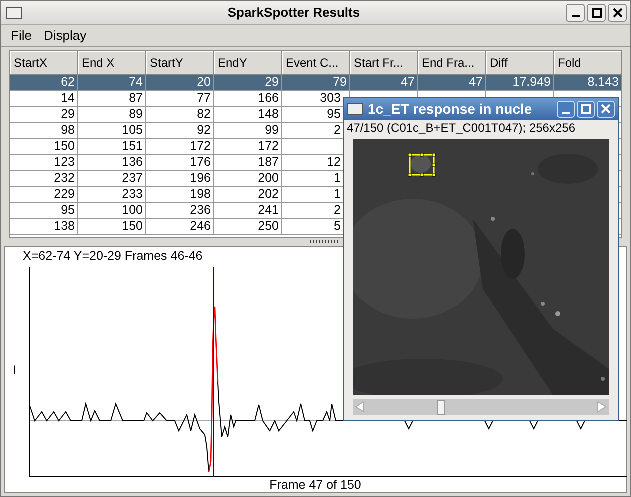  I want to click on table-cell: 79, so click(316, 83).